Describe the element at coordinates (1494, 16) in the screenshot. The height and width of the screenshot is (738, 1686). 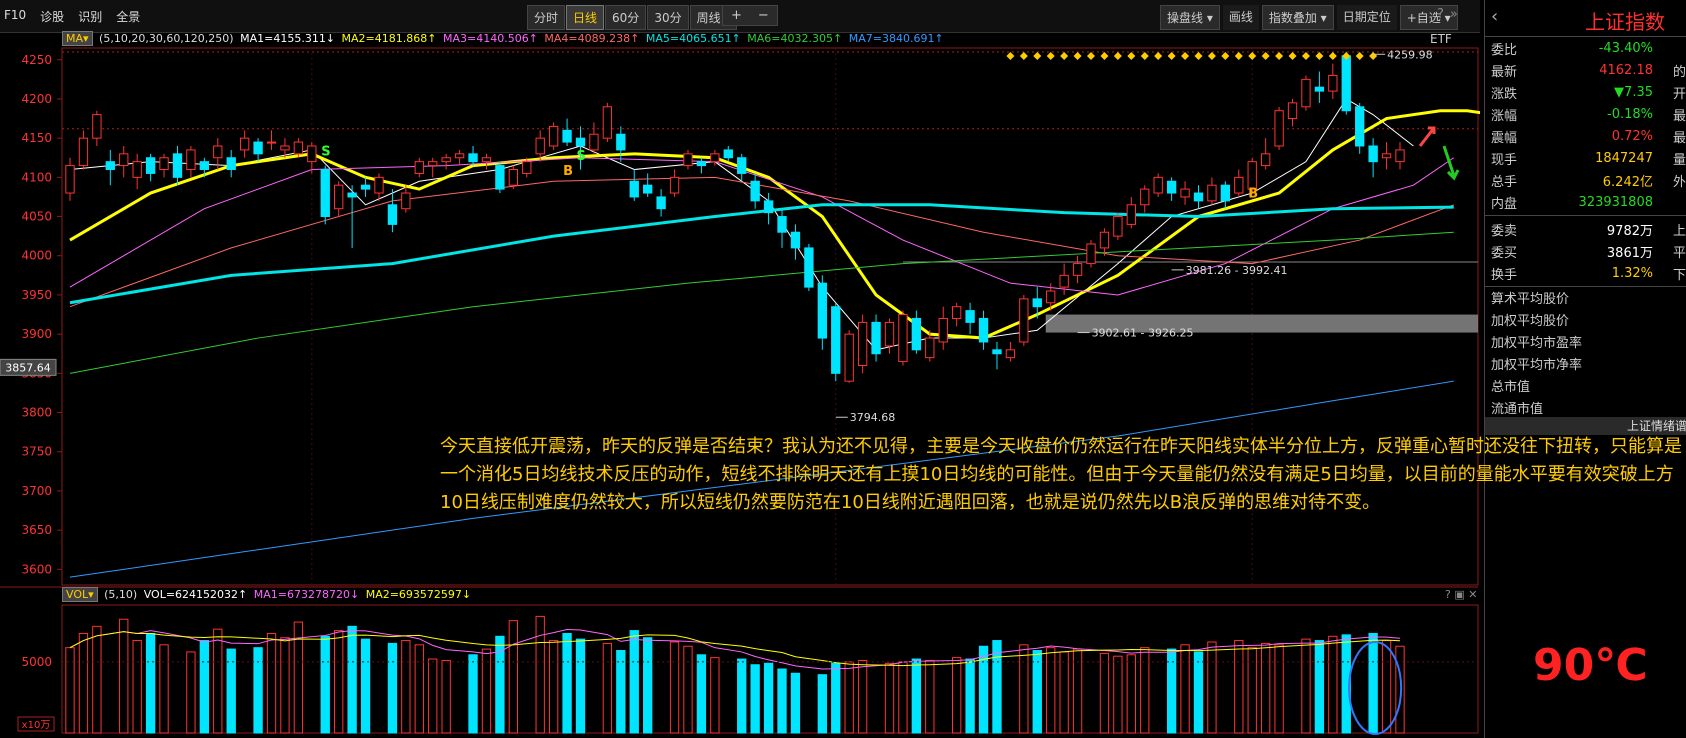
I see `chevron-left-icon: ‹` at that location.